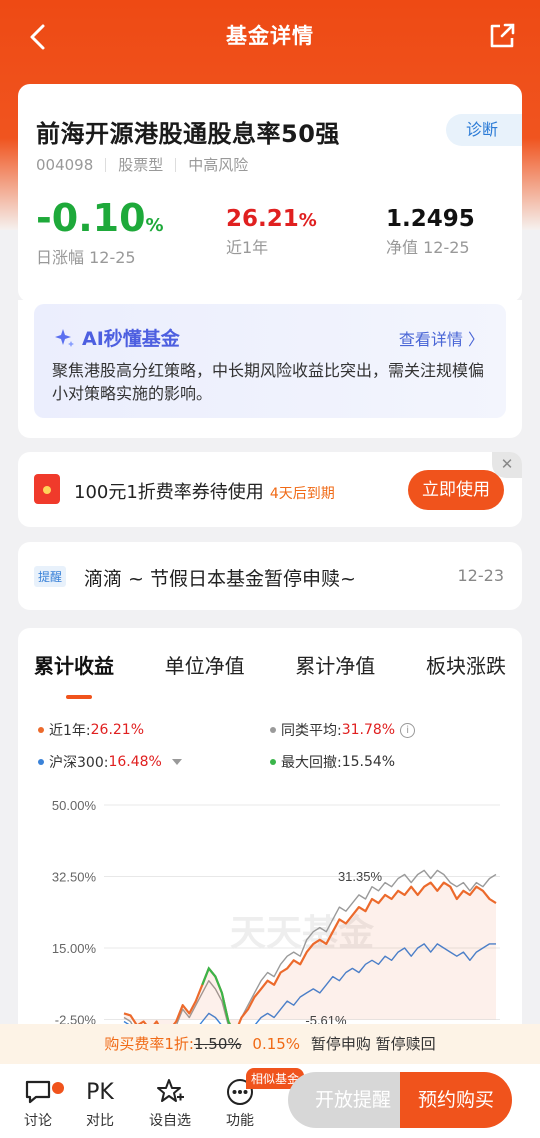 The width and height of the screenshot is (540, 1138). What do you see at coordinates (65, 164) in the screenshot?
I see `fund-code: 004098` at bounding box center [65, 164].